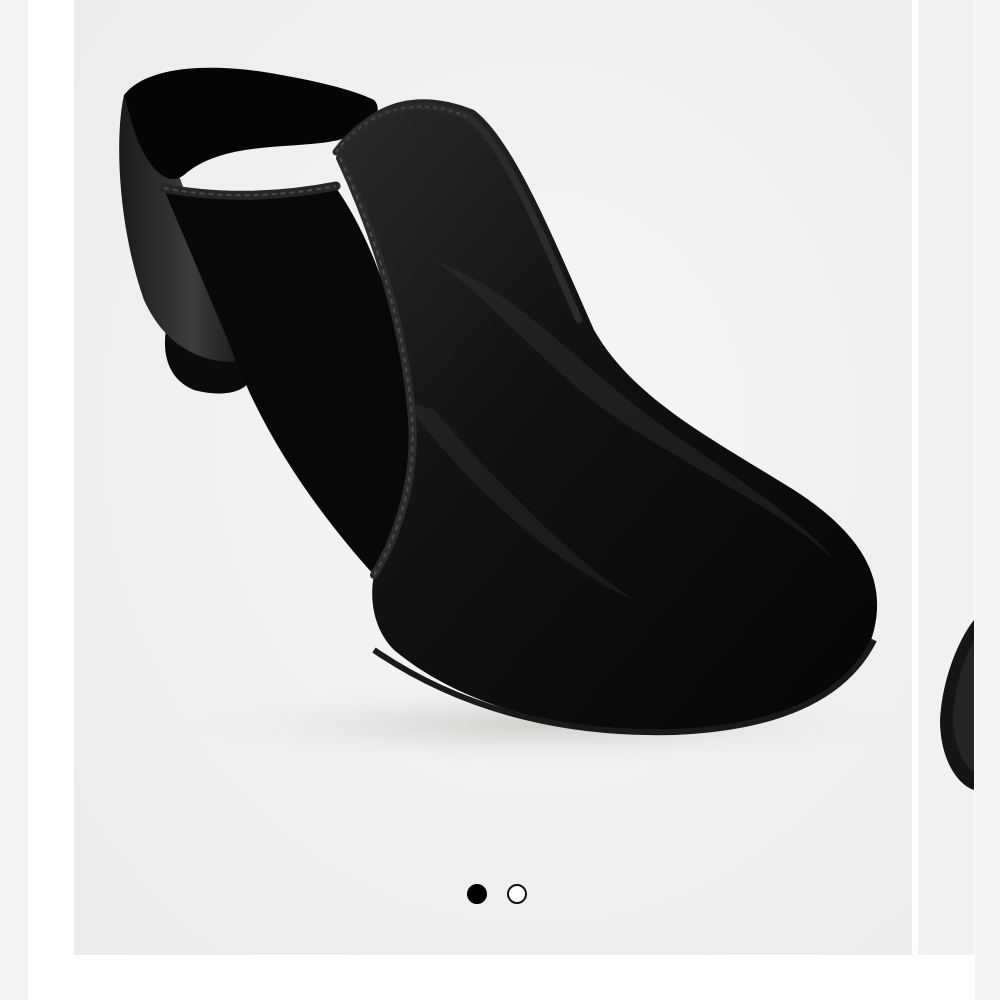 This screenshot has width=1000, height=1000. Describe the element at coordinates (497, 894) in the screenshot. I see `carousel-pagination` at that location.